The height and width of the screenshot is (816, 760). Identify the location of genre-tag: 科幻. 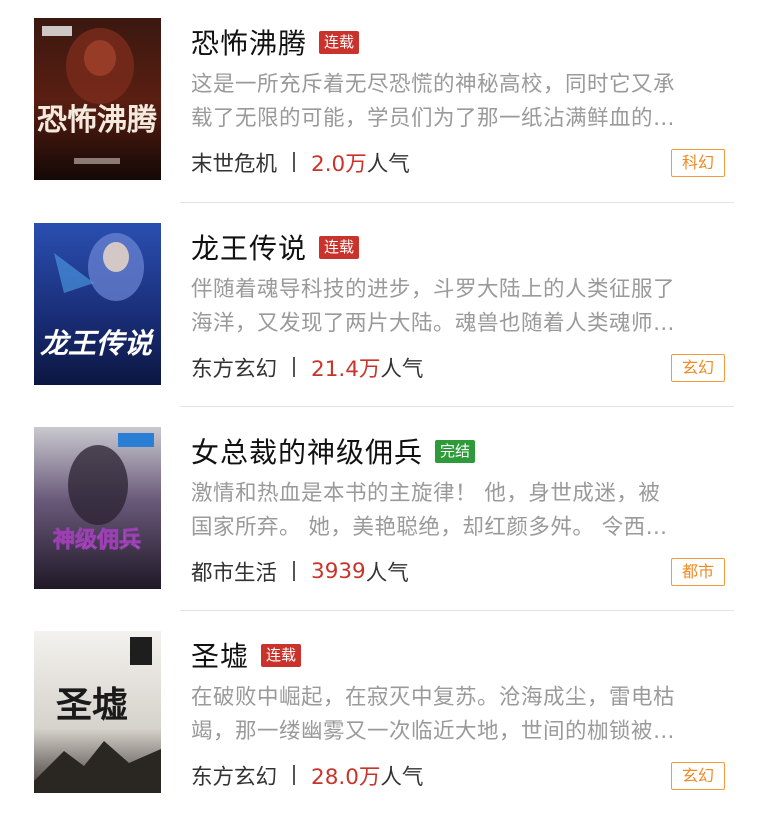
(698, 163).